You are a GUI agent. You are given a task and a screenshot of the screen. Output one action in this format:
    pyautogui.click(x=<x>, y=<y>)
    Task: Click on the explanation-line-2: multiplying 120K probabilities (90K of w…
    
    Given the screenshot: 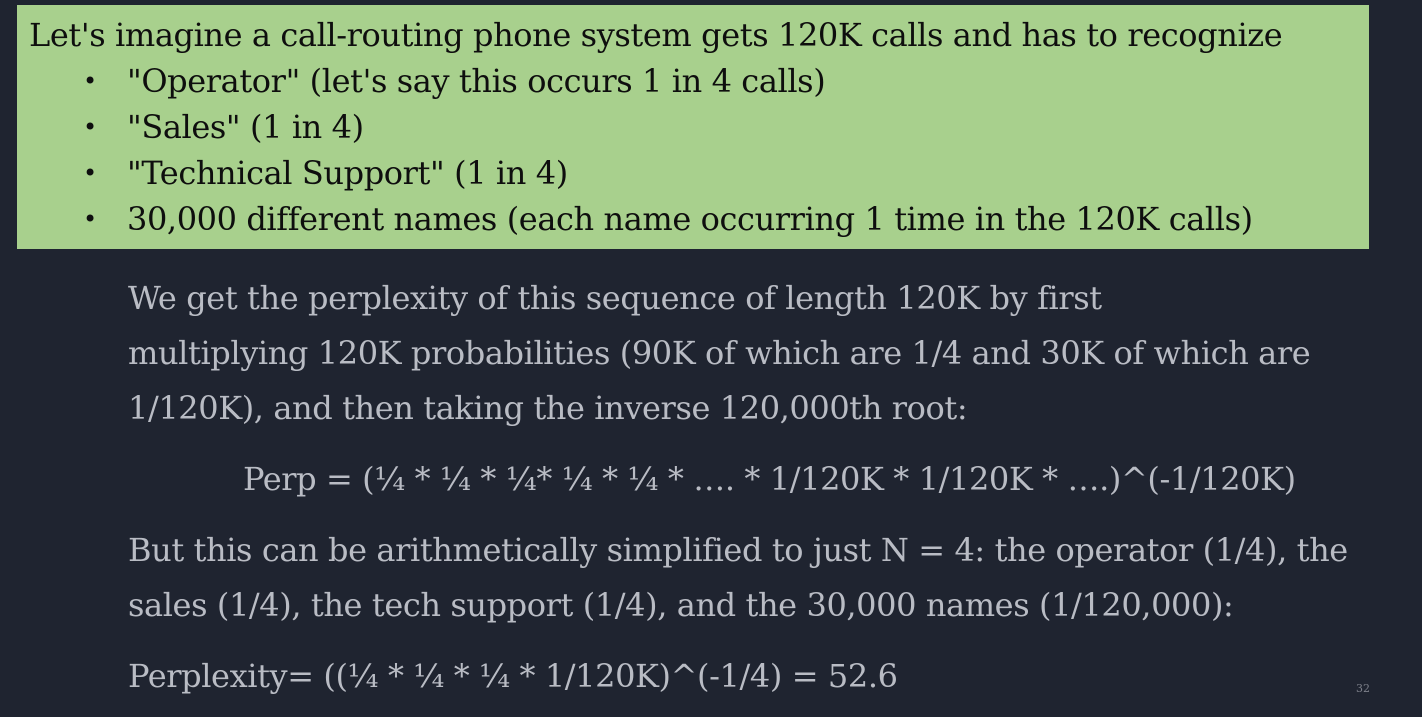 What is the action you would take?
    pyautogui.click(x=719, y=353)
    